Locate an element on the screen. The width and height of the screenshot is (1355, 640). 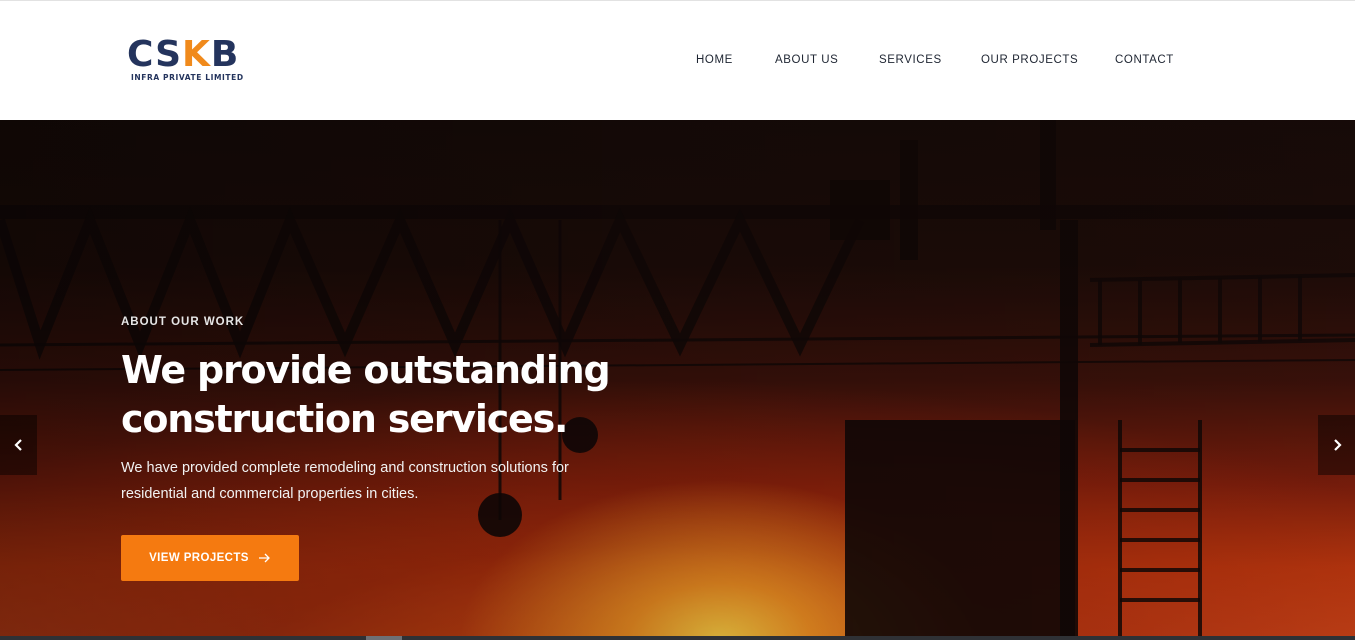
logo-tagline: INFRA PRIVATE LIMITED is located at coordinates (187, 77).